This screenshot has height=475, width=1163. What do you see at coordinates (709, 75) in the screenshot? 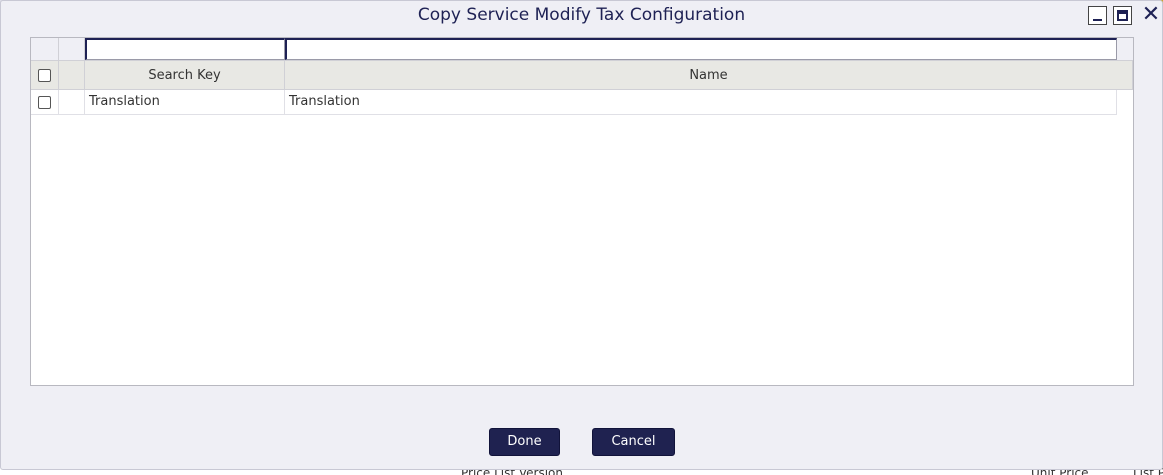
I see `column-header-name: Name` at bounding box center [709, 75].